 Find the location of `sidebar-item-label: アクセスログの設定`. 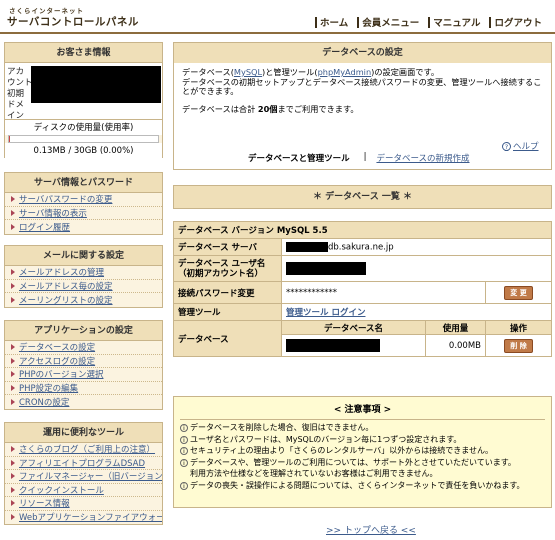

sidebar-item-label: アクセスログの設定 is located at coordinates (57, 361).